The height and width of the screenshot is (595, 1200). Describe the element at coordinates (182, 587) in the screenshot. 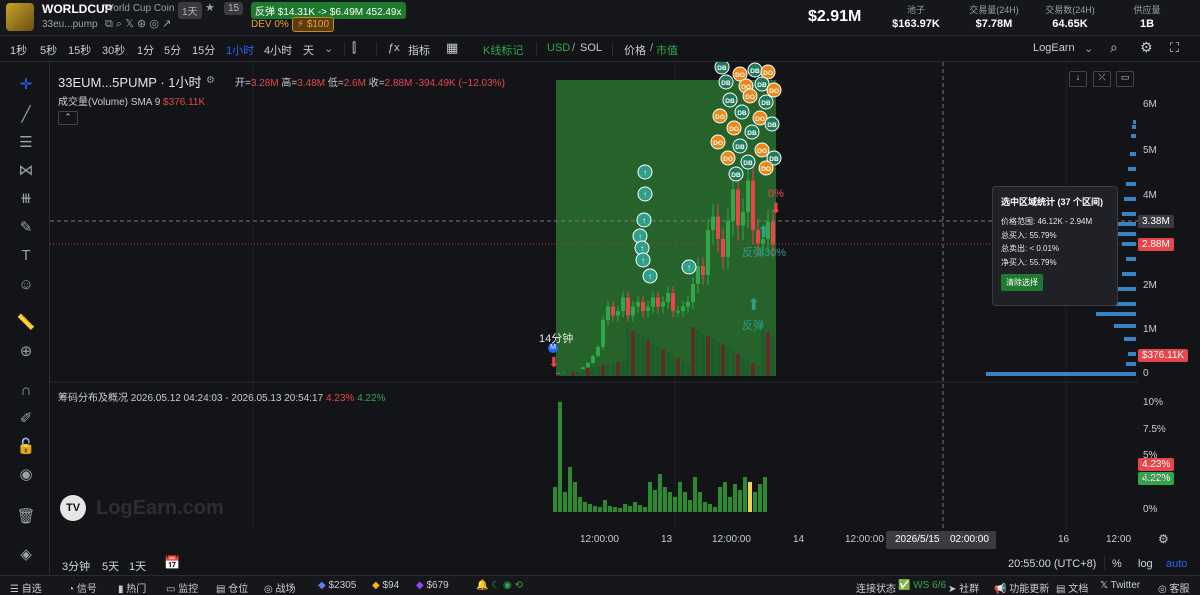

I see `footer-monitor: ▭ 监控` at that location.